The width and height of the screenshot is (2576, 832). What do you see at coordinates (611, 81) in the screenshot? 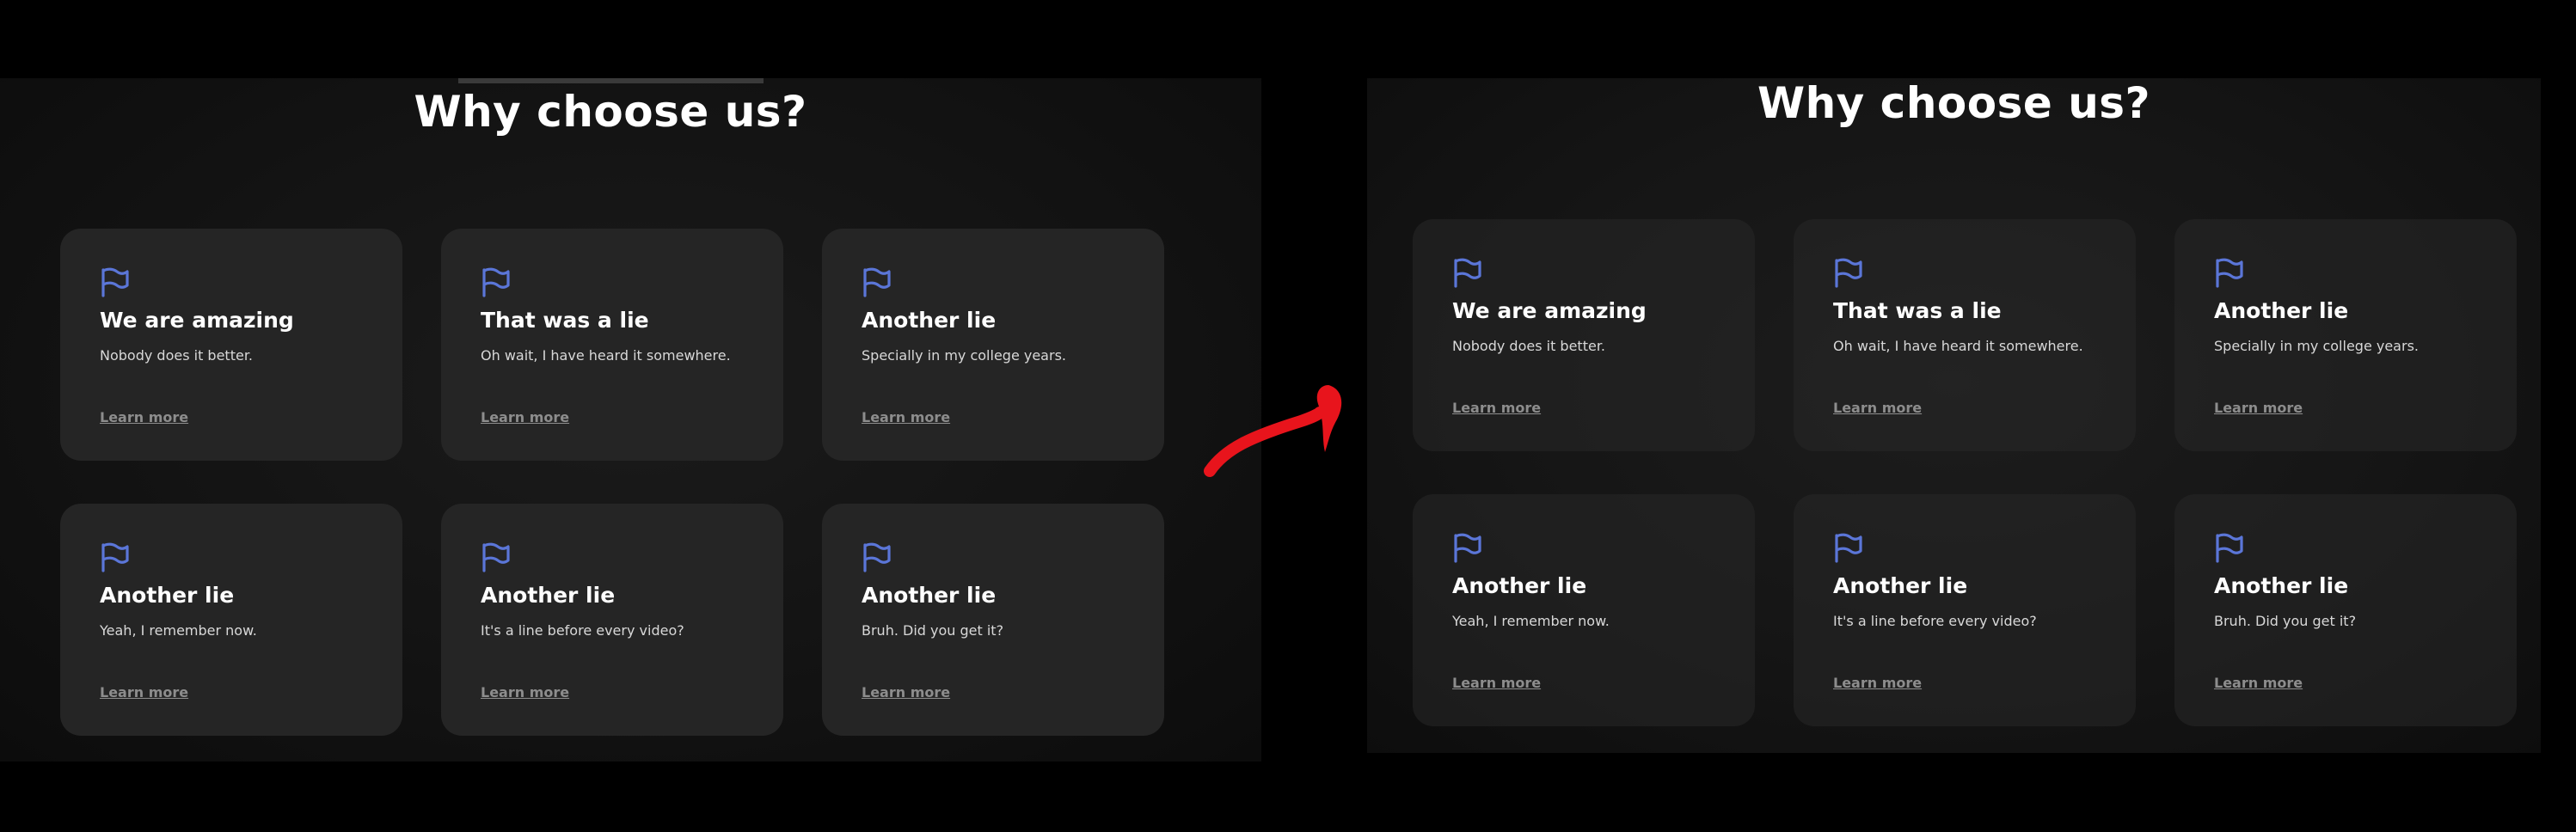
I see `scroll-indicator` at bounding box center [611, 81].